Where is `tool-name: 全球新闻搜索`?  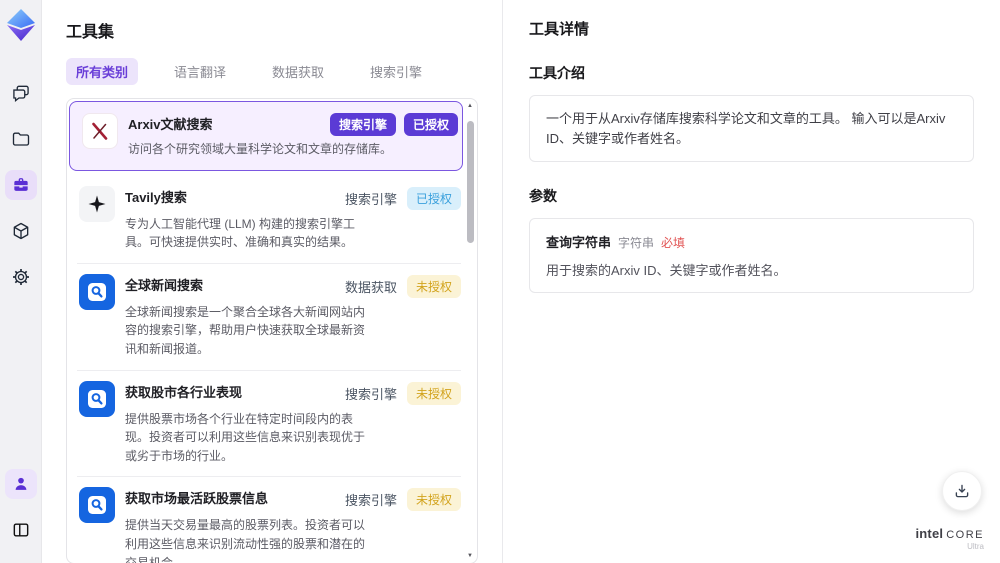
tool-name: 全球新闻搜索 is located at coordinates (164, 285).